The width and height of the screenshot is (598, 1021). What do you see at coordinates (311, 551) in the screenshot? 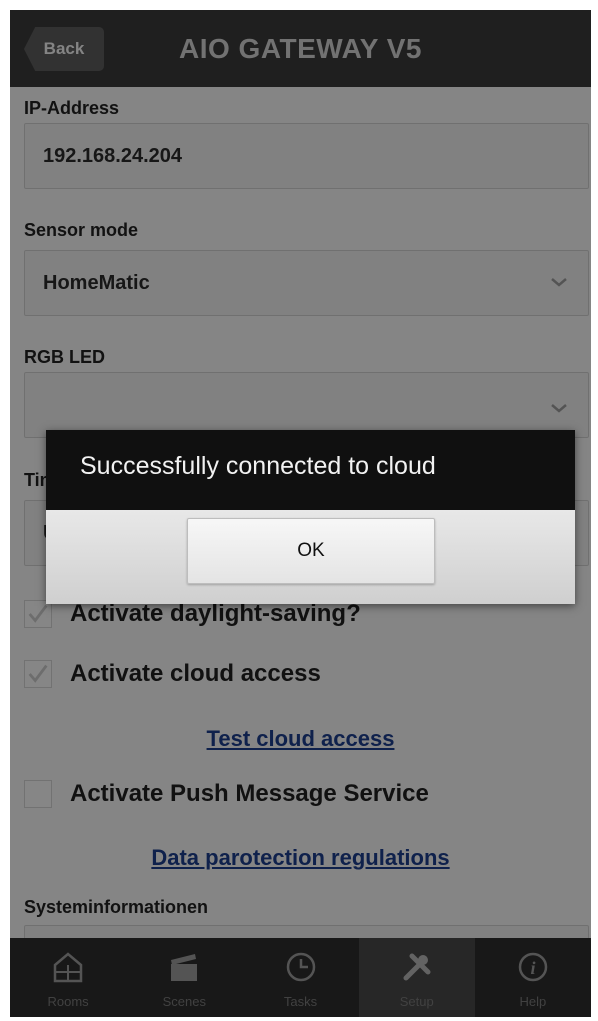
I see `ok-button: OK` at bounding box center [311, 551].